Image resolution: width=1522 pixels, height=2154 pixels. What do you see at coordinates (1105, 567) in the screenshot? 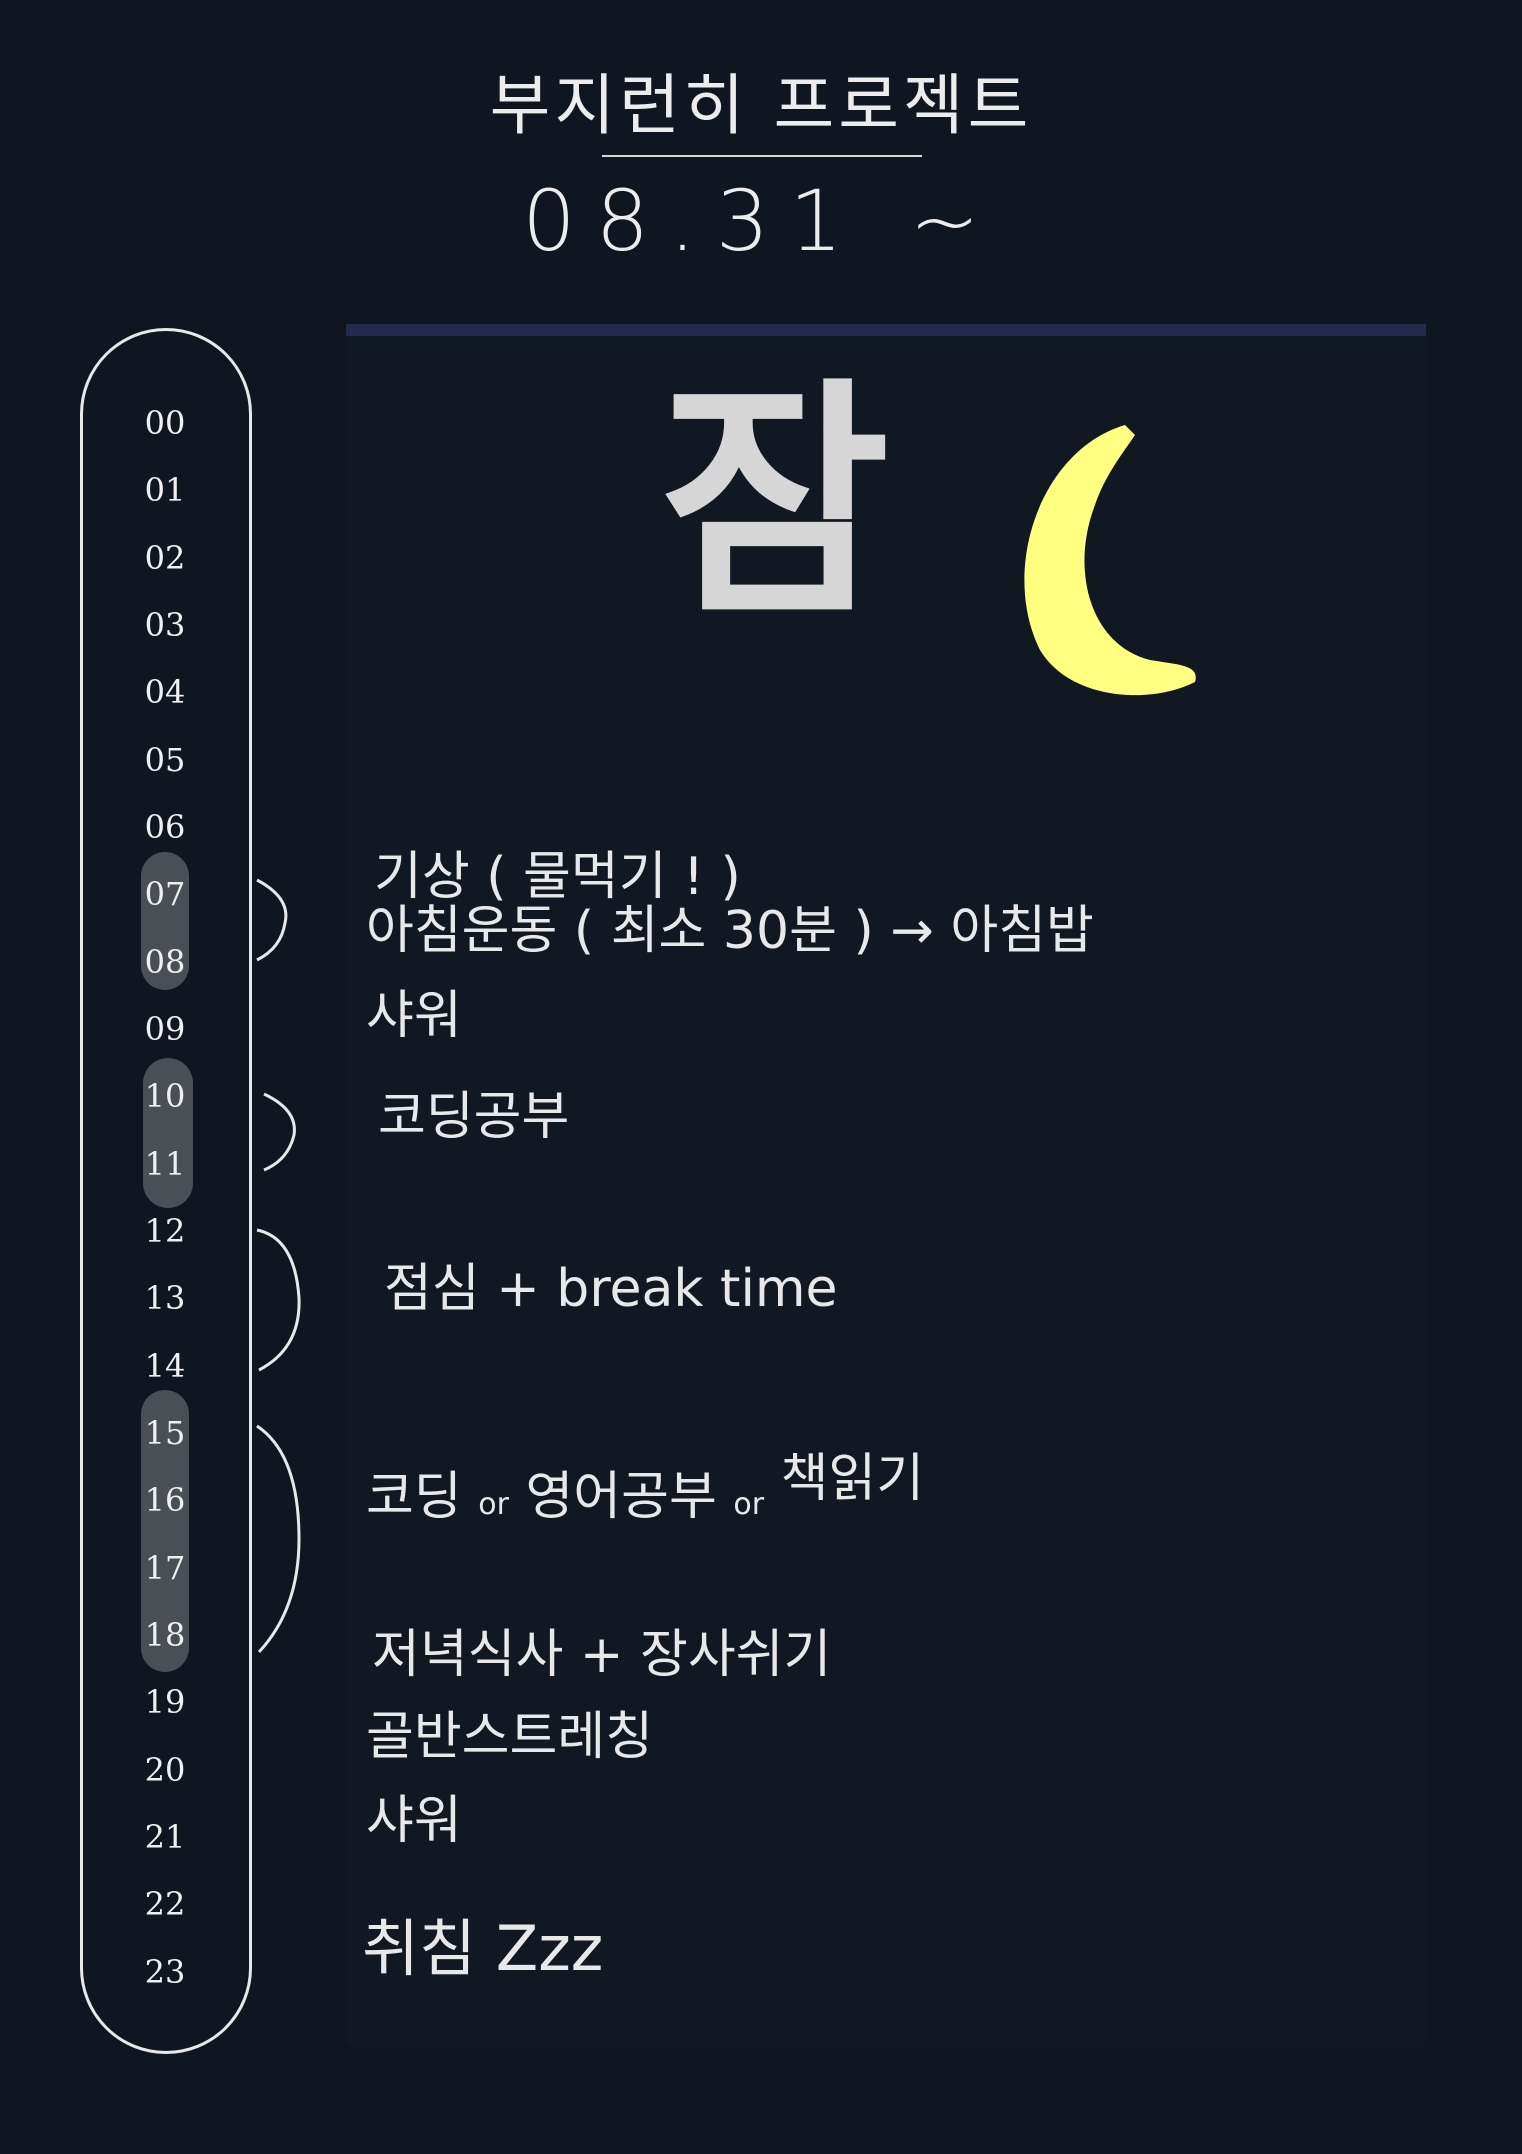
I see `moon-icon` at bounding box center [1105, 567].